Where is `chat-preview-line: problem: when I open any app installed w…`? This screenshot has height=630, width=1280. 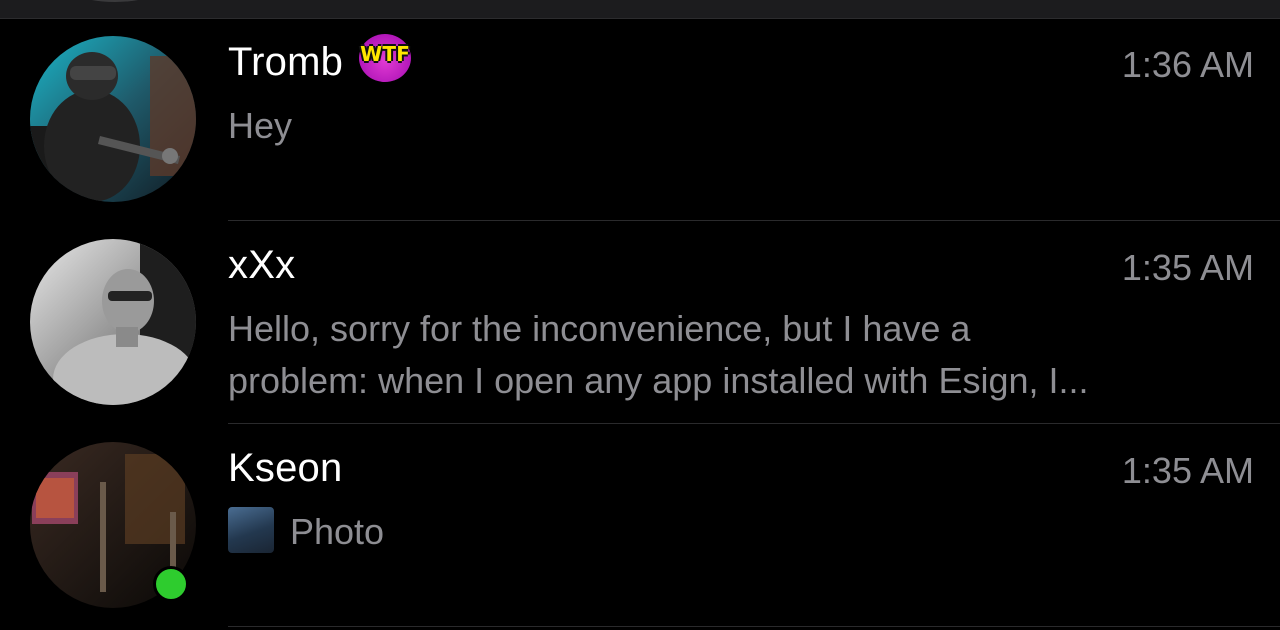 chat-preview-line: problem: when I open any app installed w… is located at coordinates (658, 380).